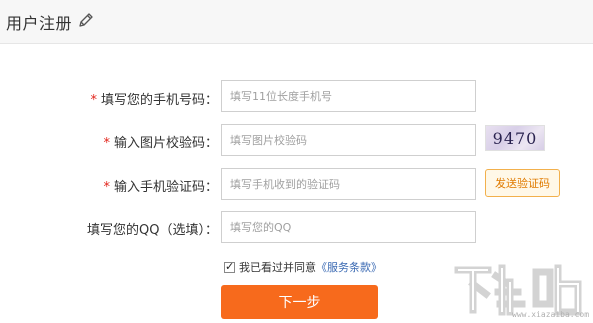 The width and height of the screenshot is (593, 323). Describe the element at coordinates (348, 227) in the screenshot. I see `qq-input` at that location.